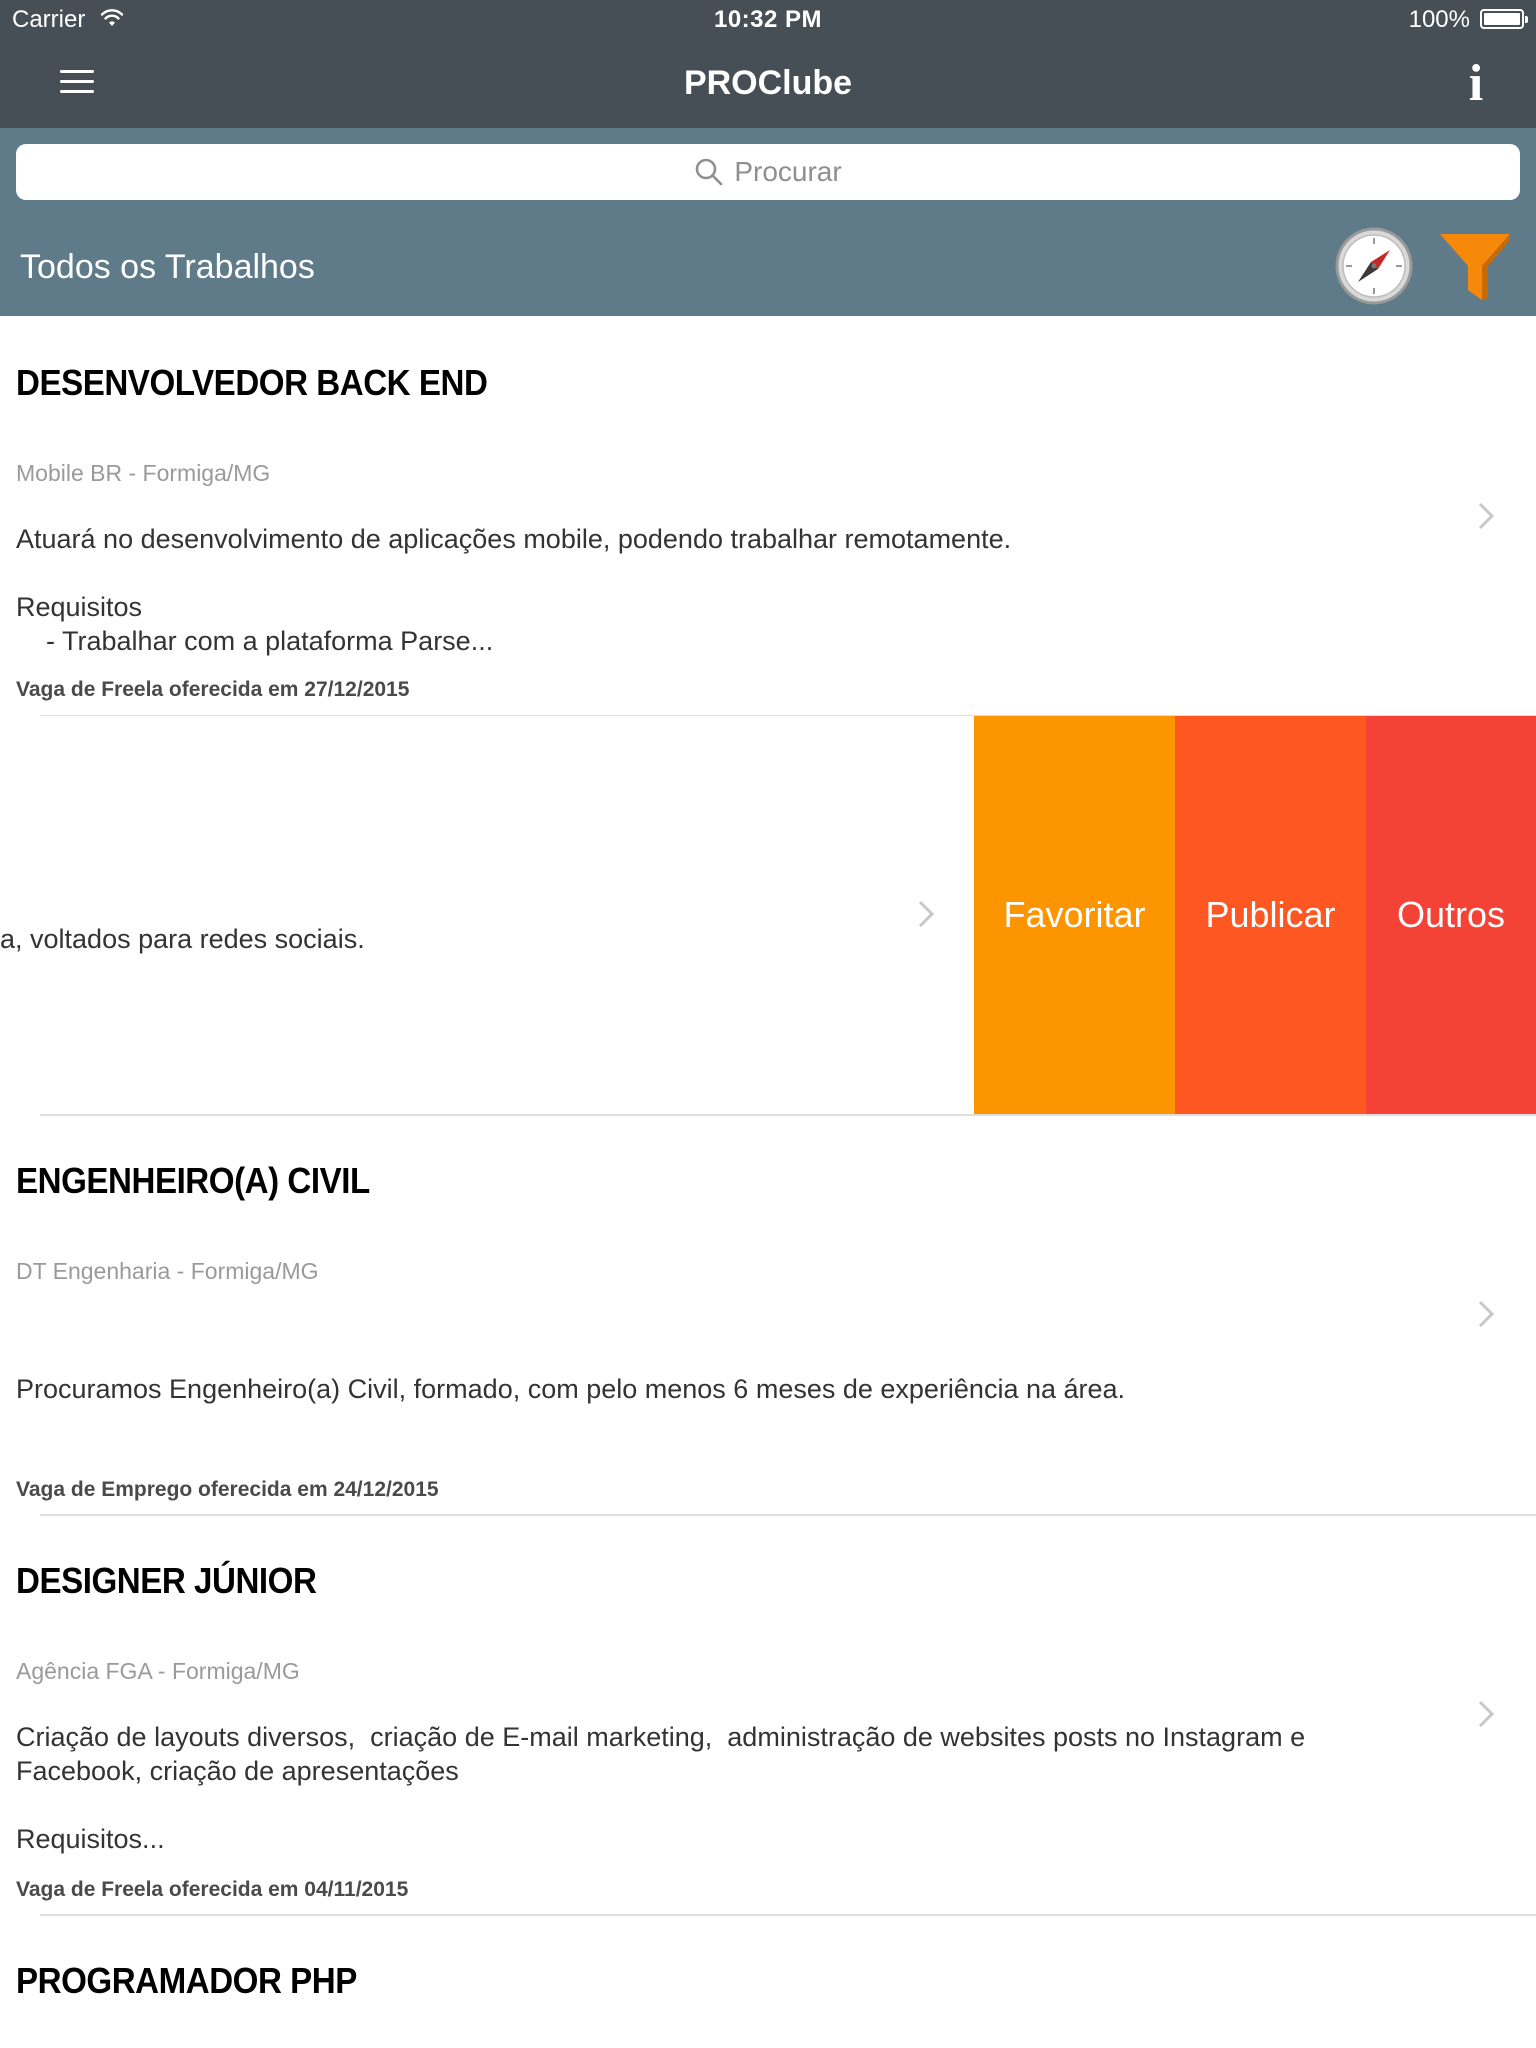 This screenshot has width=1536, height=2048. Describe the element at coordinates (186, 1980) in the screenshot. I see `job-title: PROGRAMADOR PHP` at that location.